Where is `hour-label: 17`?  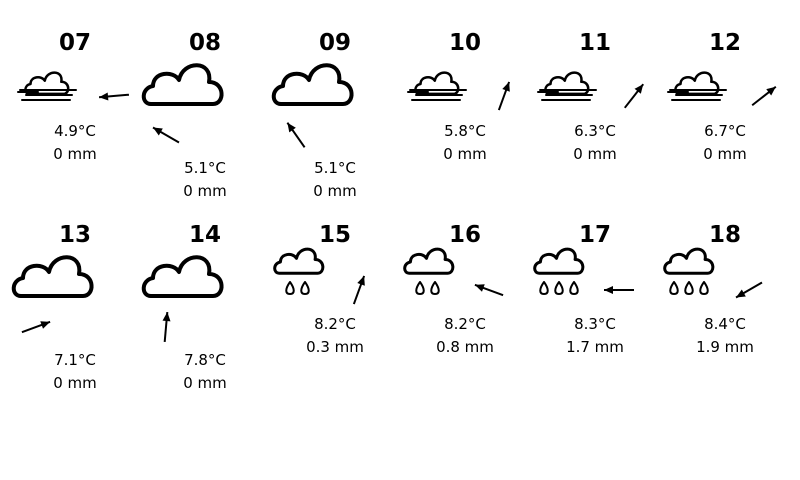
hour-label: 17 is located at coordinates (594, 235).